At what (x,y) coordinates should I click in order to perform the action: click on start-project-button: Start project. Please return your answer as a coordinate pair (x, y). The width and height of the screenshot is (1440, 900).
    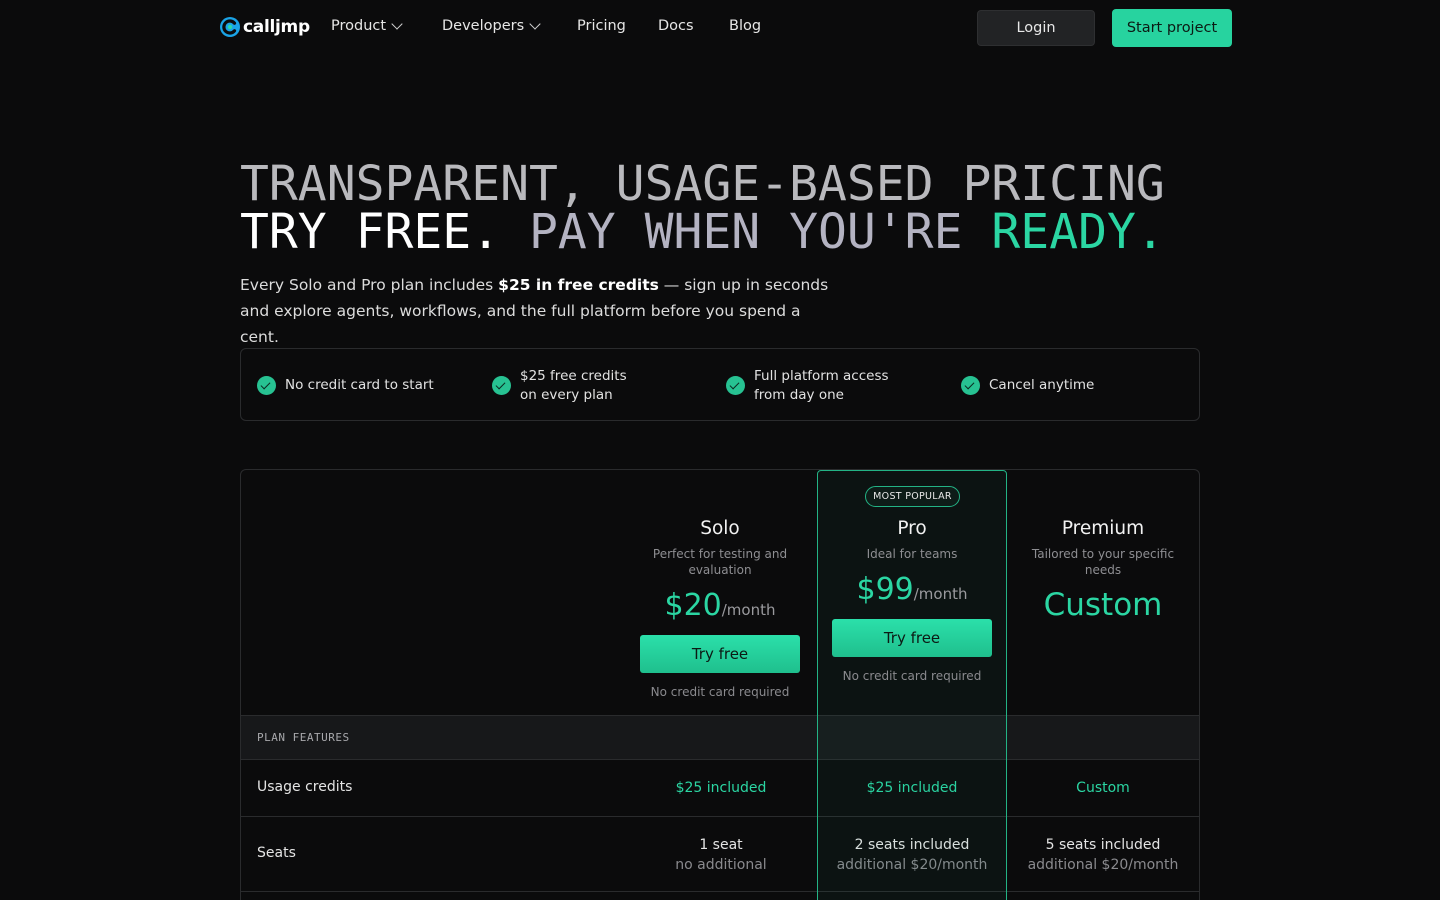
    Looking at the image, I should click on (1172, 28).